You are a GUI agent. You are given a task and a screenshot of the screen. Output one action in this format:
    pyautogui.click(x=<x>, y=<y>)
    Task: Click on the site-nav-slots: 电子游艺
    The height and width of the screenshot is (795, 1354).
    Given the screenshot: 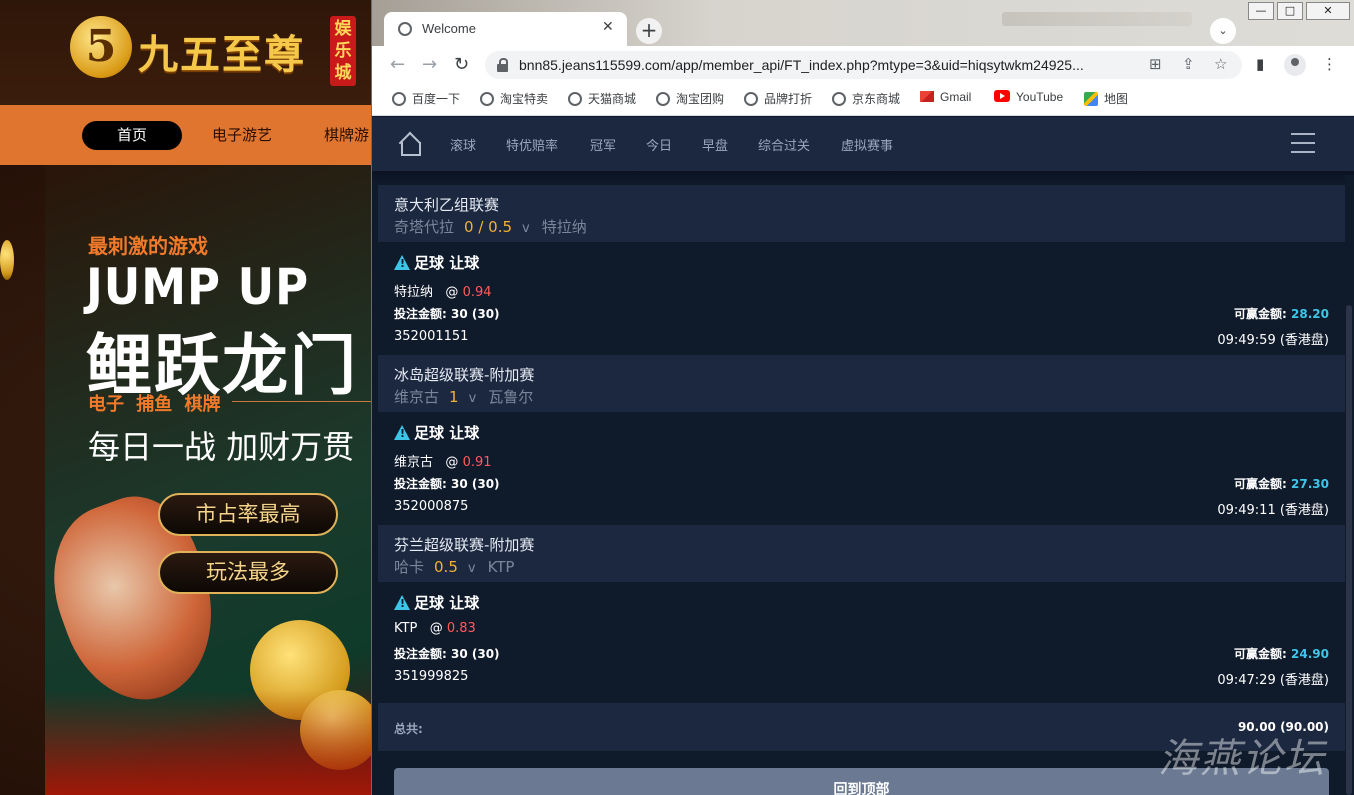 What is the action you would take?
    pyautogui.click(x=242, y=135)
    